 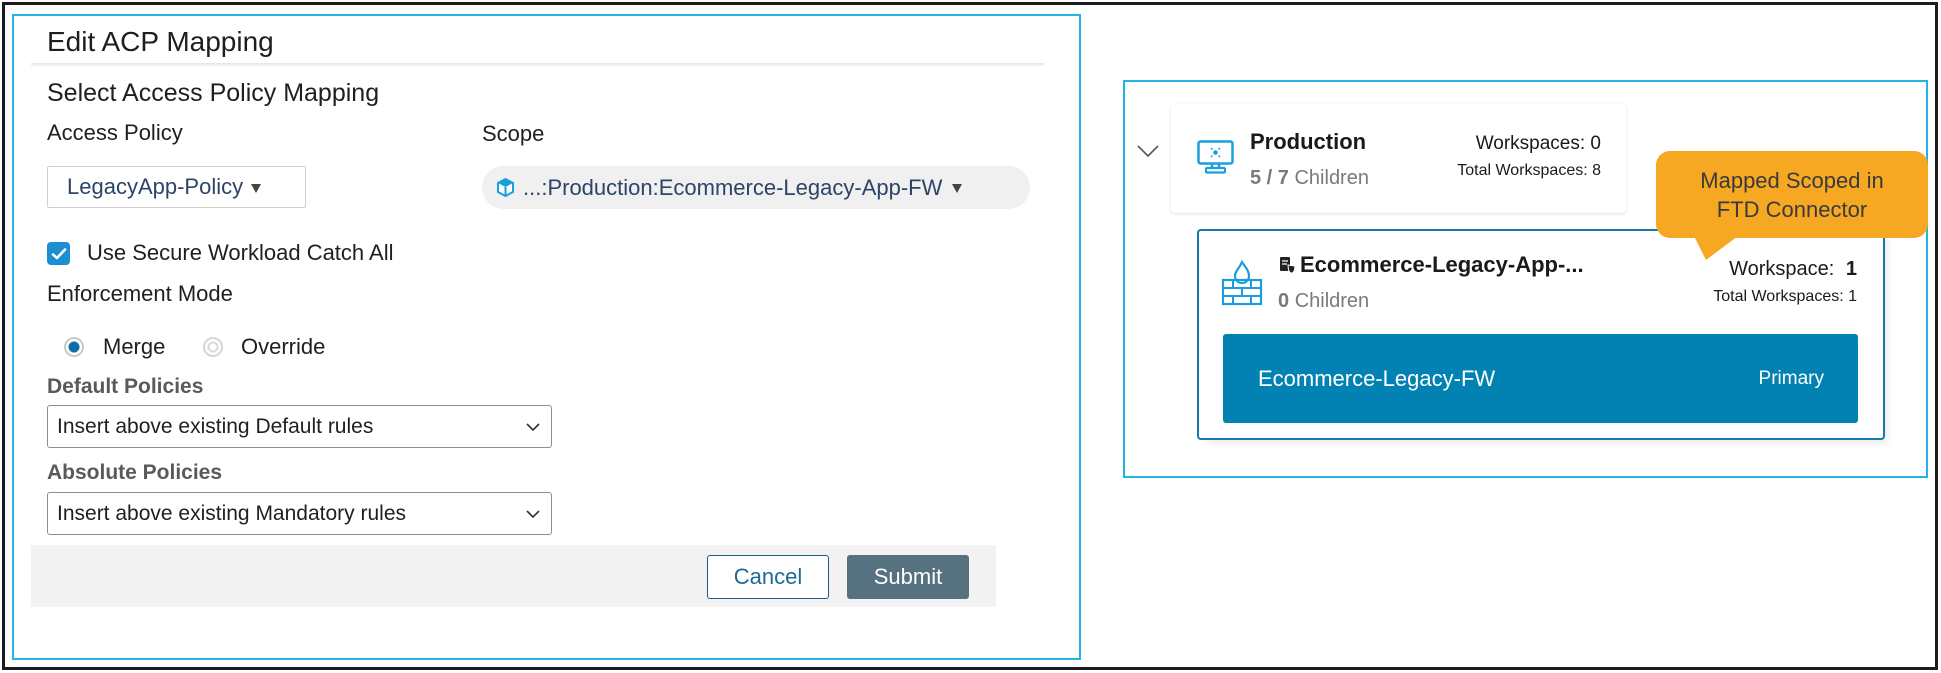 I want to click on override-label: Override, so click(x=283, y=346).